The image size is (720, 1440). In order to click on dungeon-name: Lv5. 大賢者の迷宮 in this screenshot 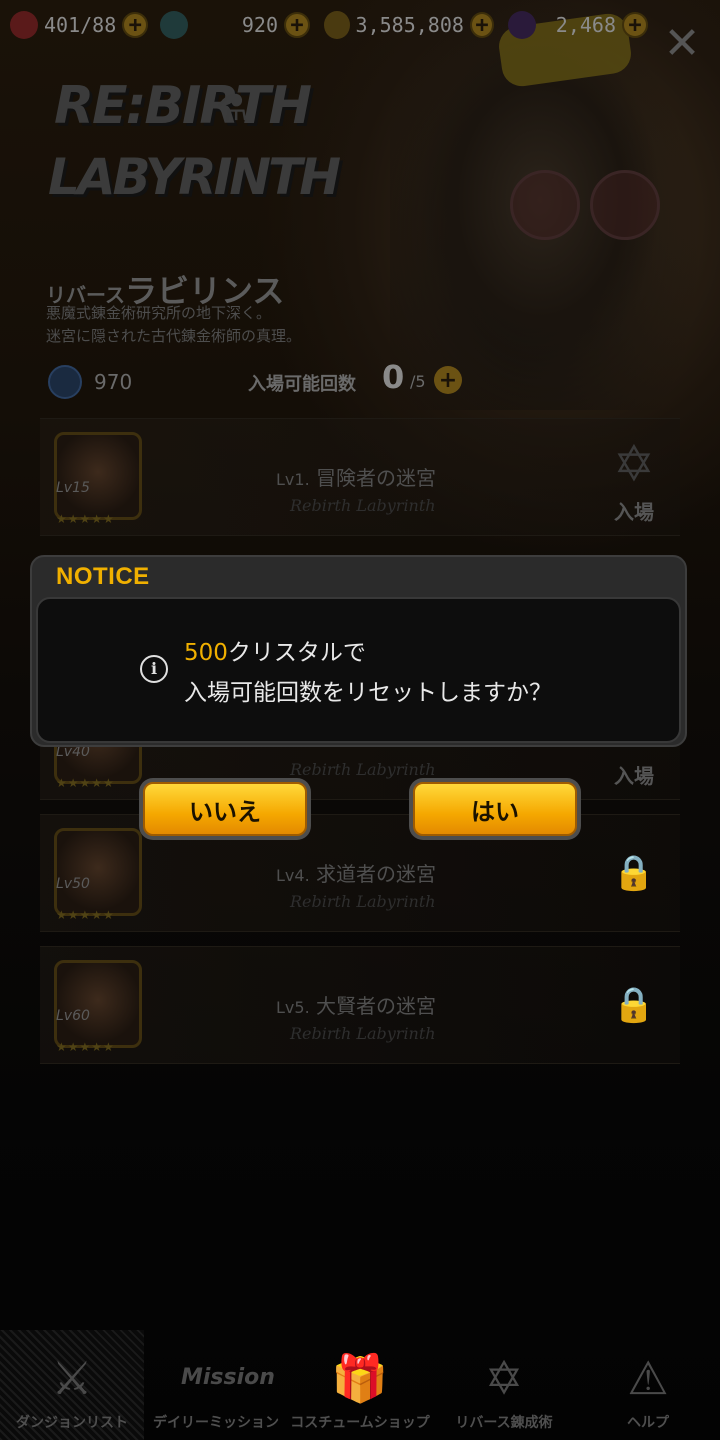, I will do `click(356, 1006)`.